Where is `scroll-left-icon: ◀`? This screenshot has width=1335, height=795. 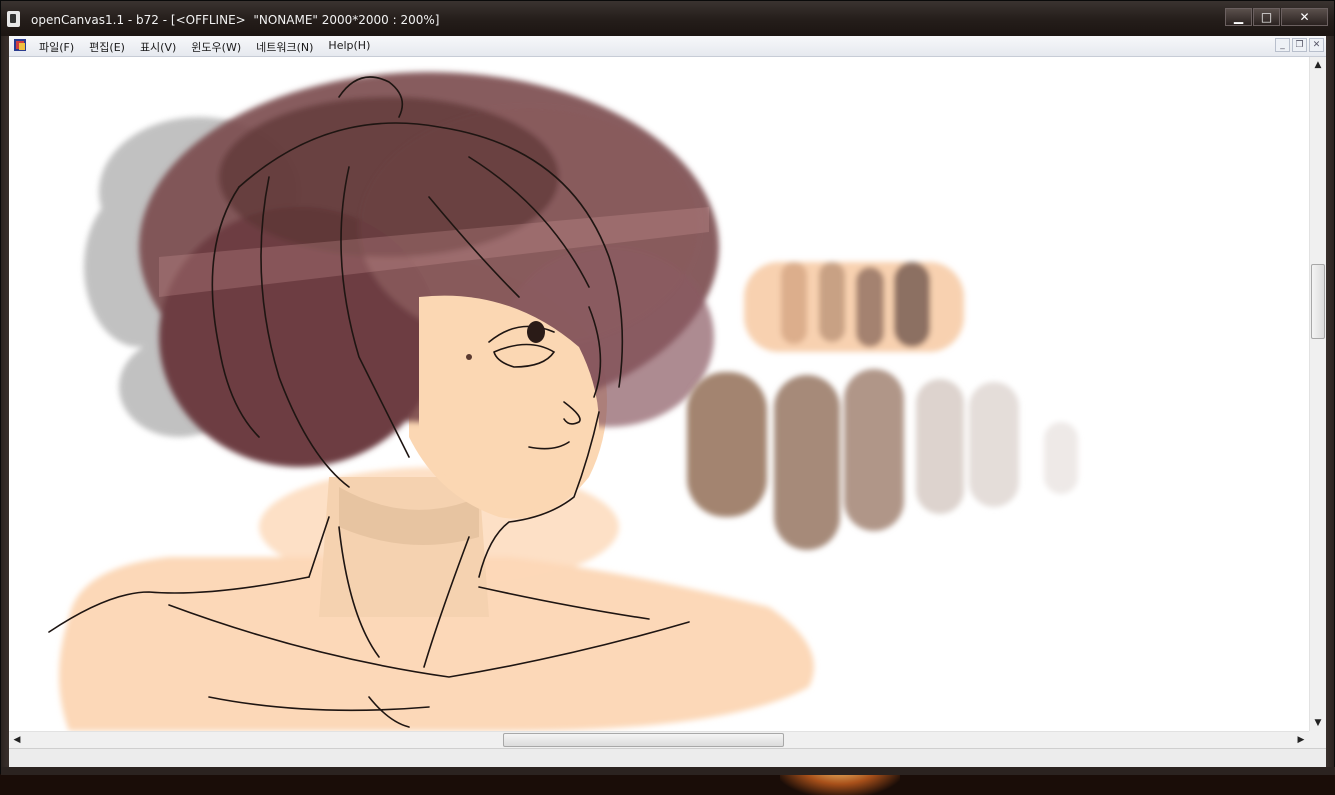 scroll-left-icon: ◀ is located at coordinates (17, 740).